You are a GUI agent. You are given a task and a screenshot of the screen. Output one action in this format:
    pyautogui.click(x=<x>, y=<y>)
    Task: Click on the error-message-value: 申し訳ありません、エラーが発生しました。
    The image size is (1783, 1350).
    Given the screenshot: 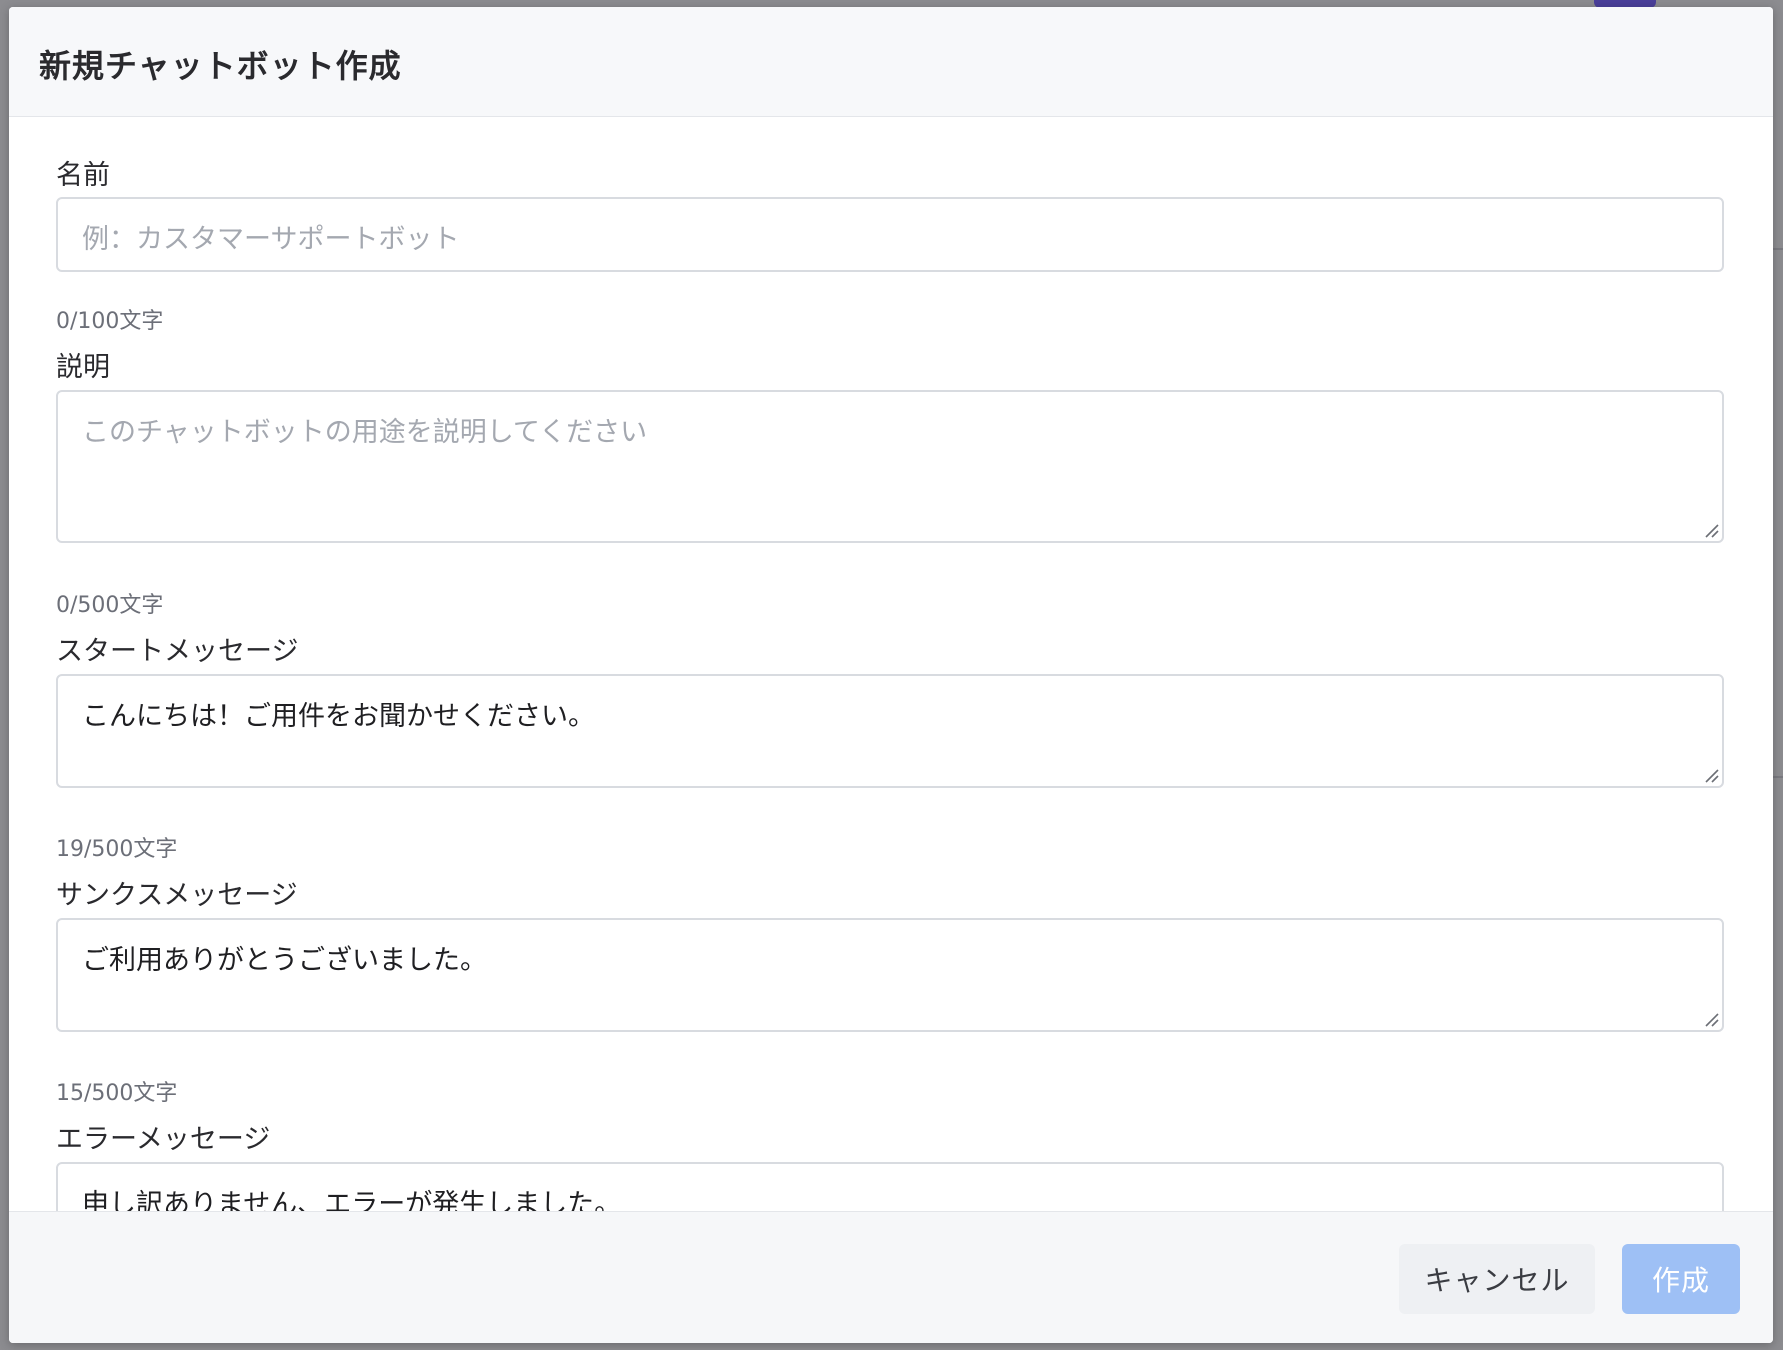 What is the action you would take?
    pyautogui.click(x=352, y=1200)
    